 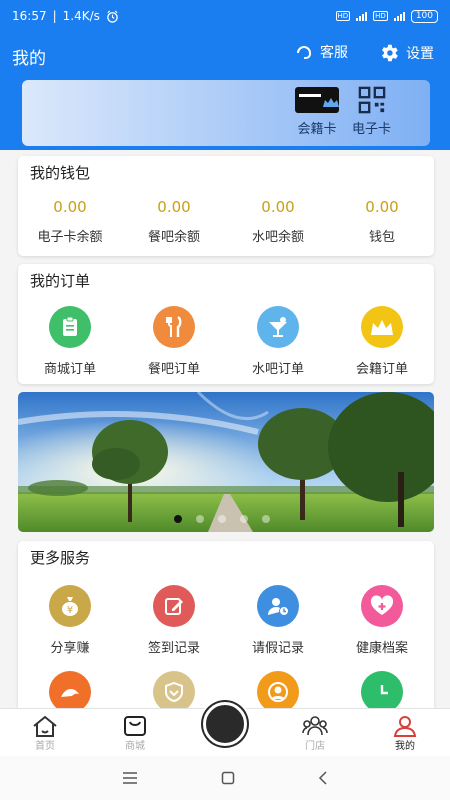 I want to click on center-camera-button, so click(x=225, y=724).